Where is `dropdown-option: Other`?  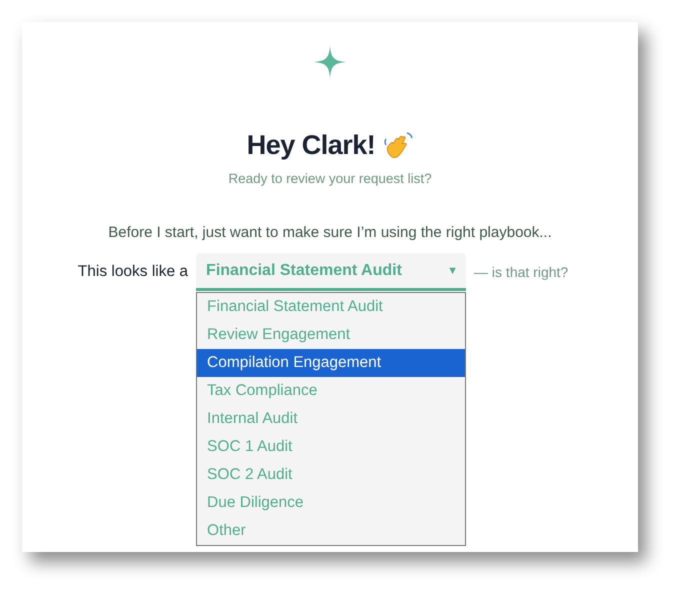
dropdown-option: Other is located at coordinates (331, 531).